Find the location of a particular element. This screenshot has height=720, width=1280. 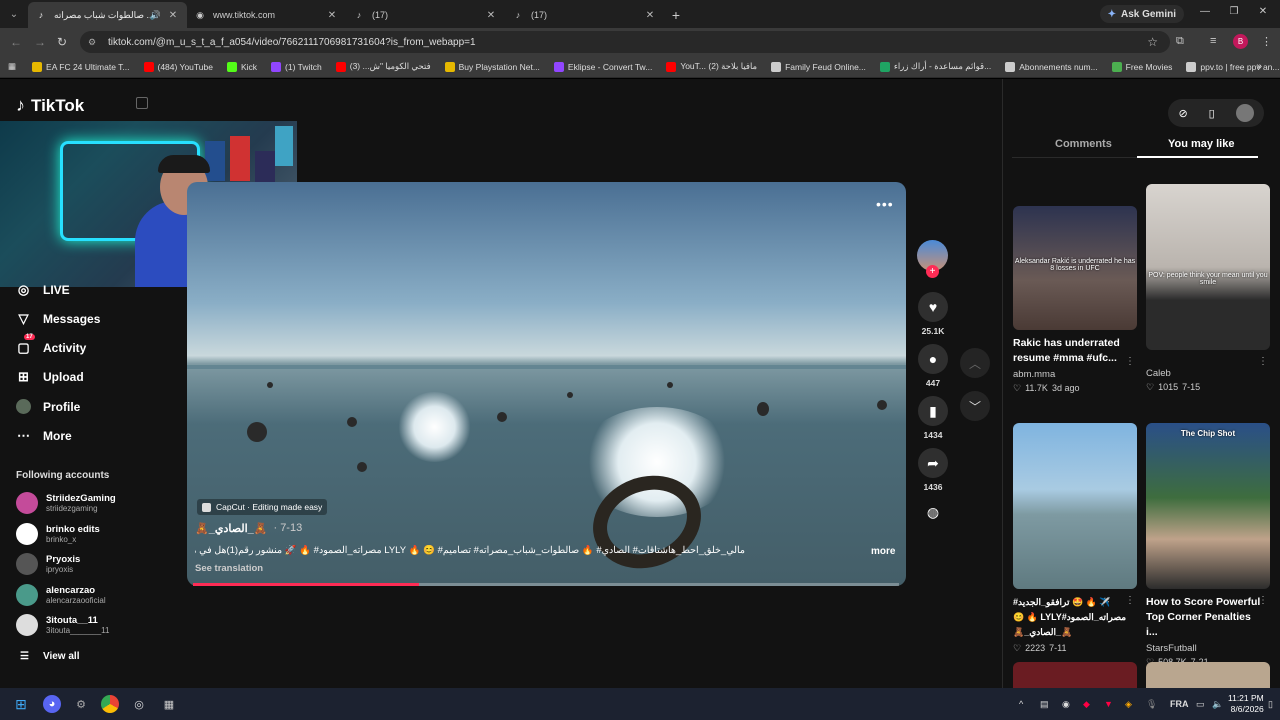

music-disc-icon: ◍ is located at coordinates (933, 512).